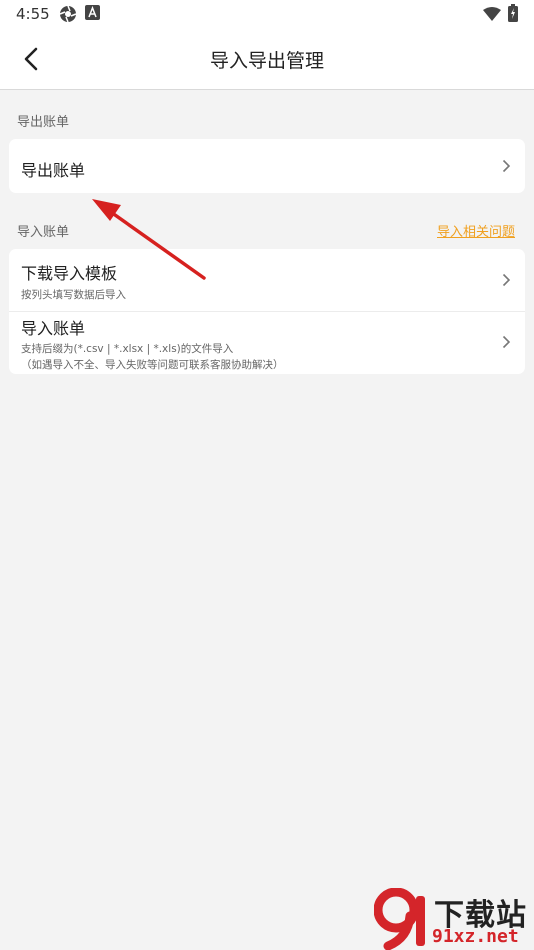  I want to click on a-badge-icon, so click(92, 14).